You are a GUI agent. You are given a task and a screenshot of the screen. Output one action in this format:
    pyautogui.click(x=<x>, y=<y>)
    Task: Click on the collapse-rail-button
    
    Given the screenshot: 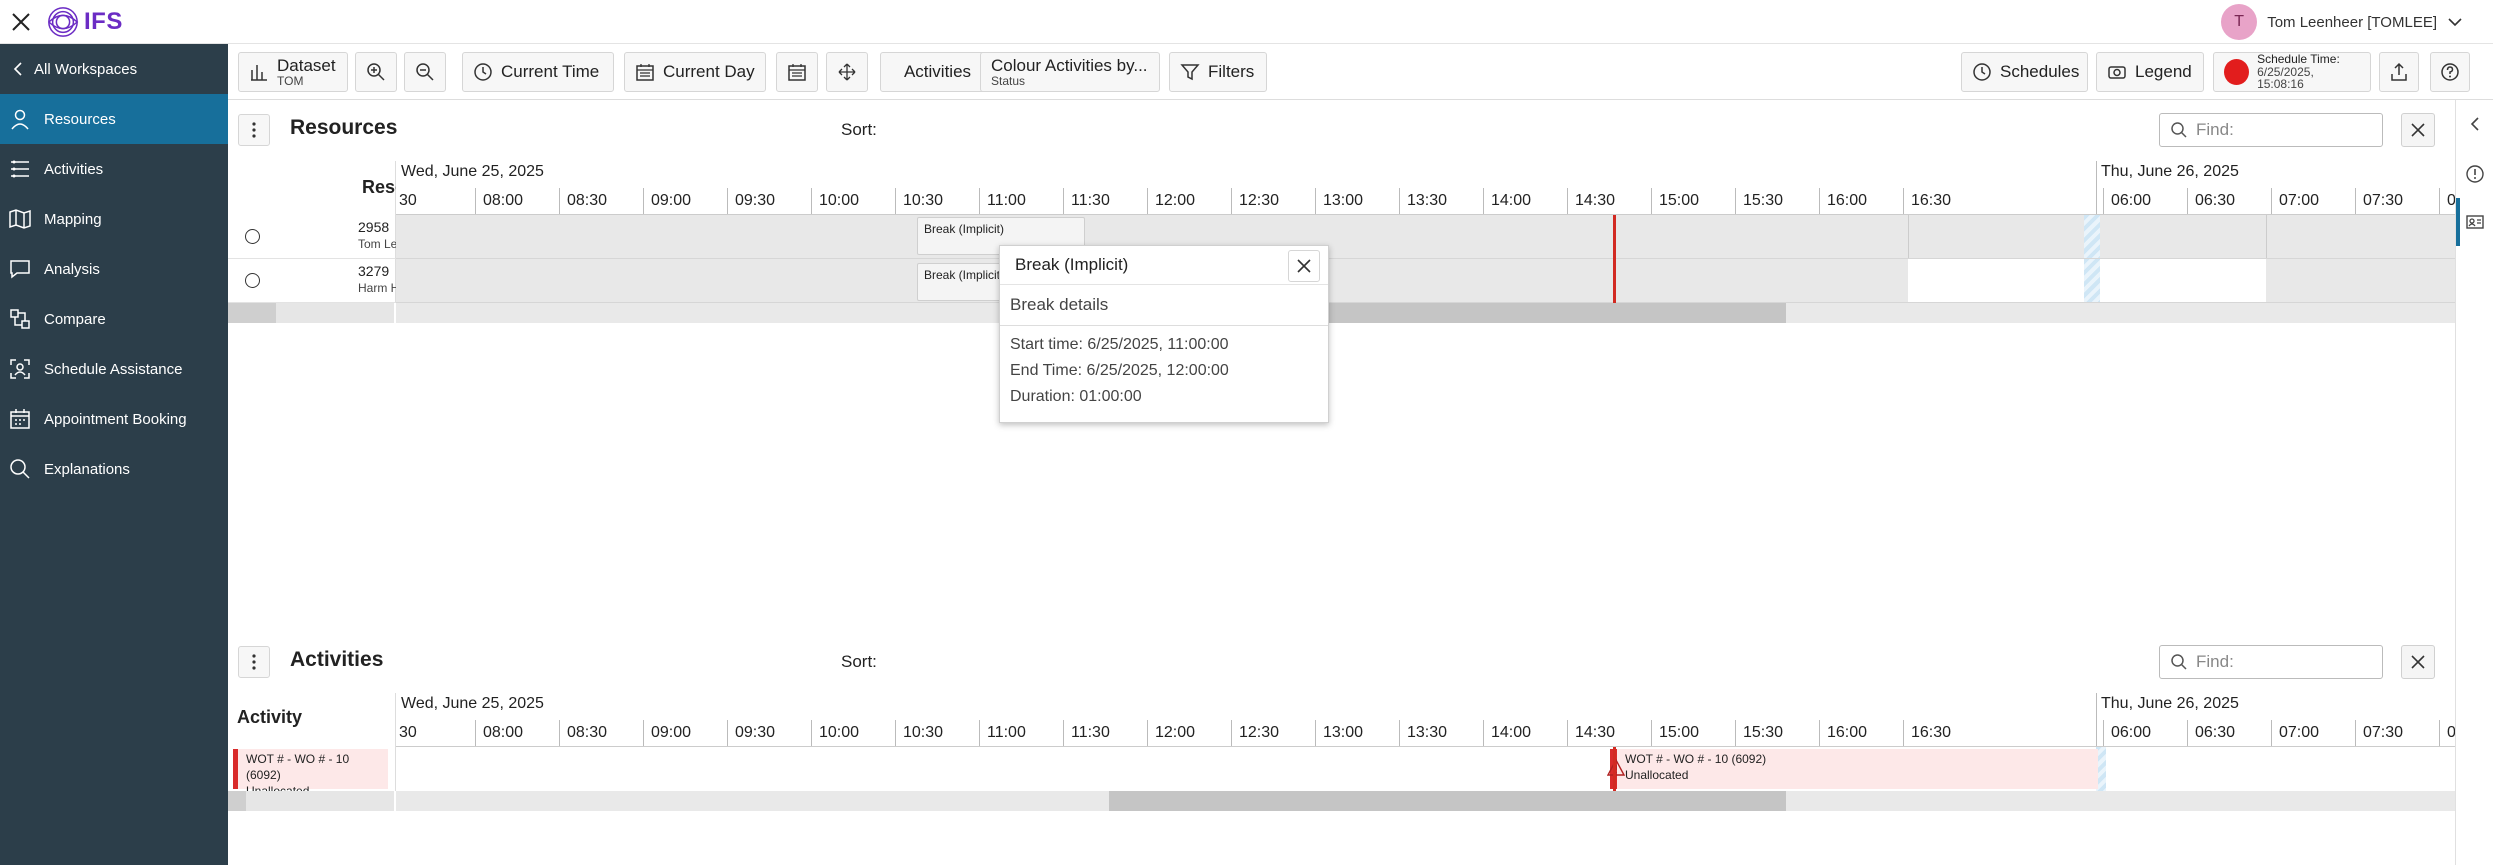 What is the action you would take?
    pyautogui.click(x=2475, y=124)
    